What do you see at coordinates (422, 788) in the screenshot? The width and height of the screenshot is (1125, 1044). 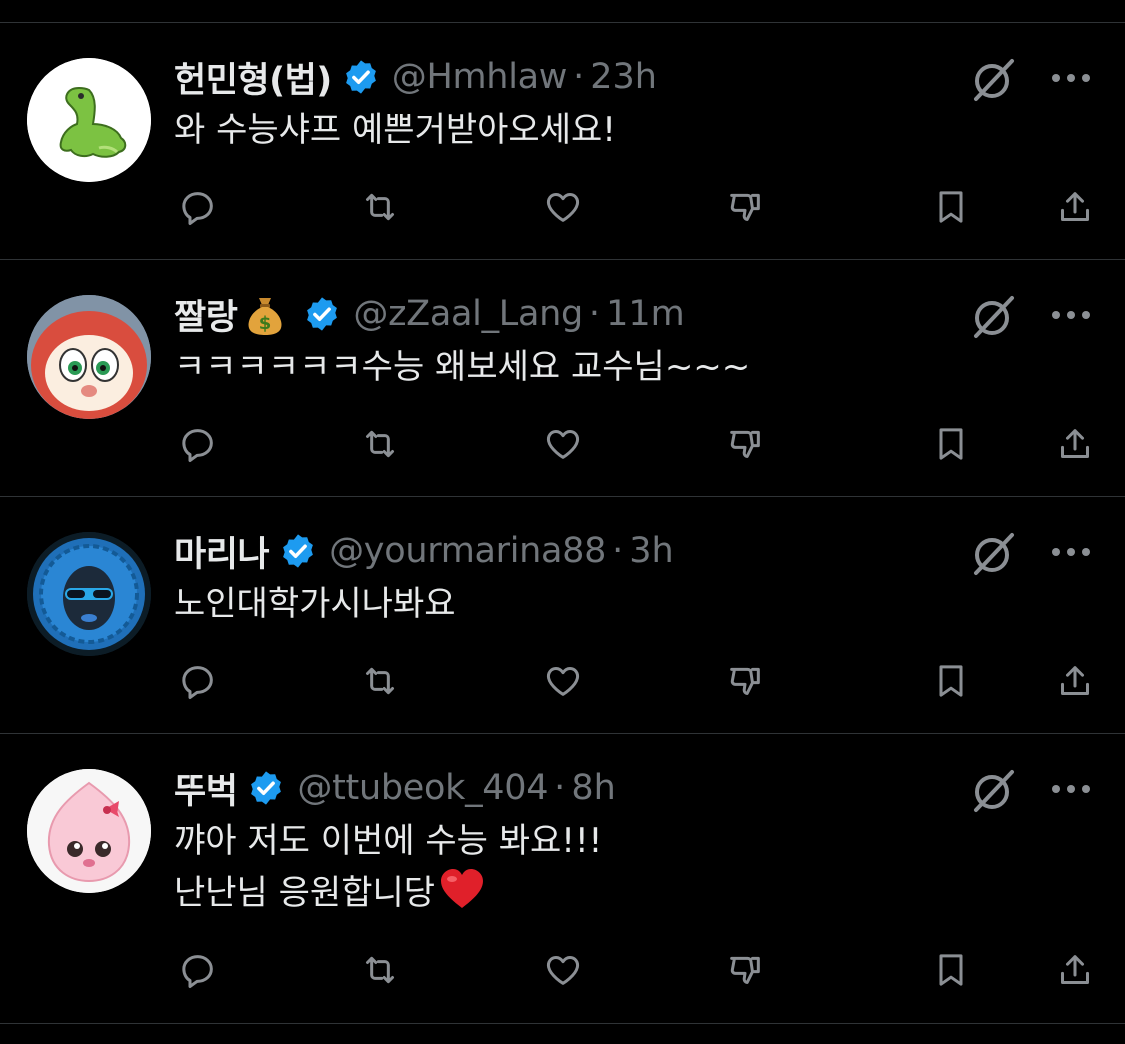 I see `user-handle: @ttubeok_404` at bounding box center [422, 788].